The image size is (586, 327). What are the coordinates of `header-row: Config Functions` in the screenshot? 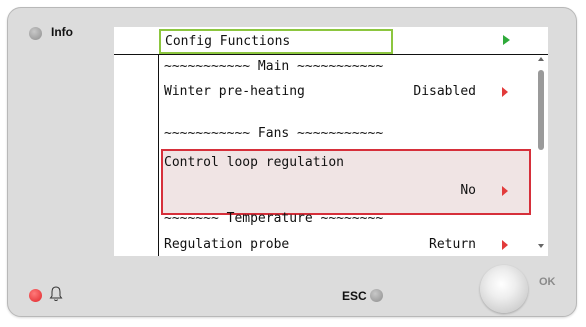 It's located at (331, 41).